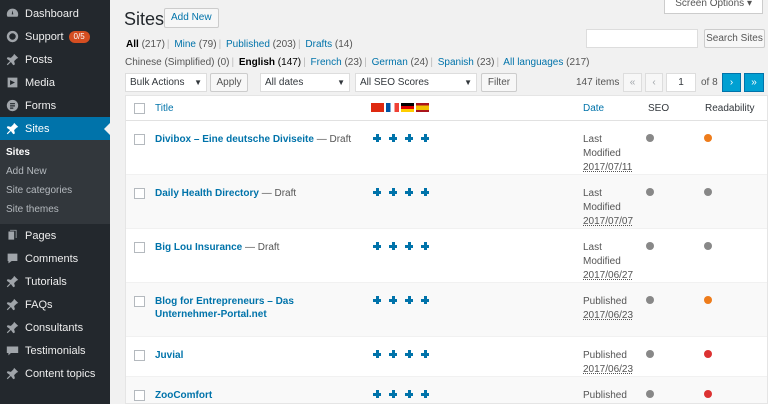 The image size is (768, 404). What do you see at coordinates (198, 247) in the screenshot?
I see `site-title-link: Big Lou Insurance` at bounding box center [198, 247].